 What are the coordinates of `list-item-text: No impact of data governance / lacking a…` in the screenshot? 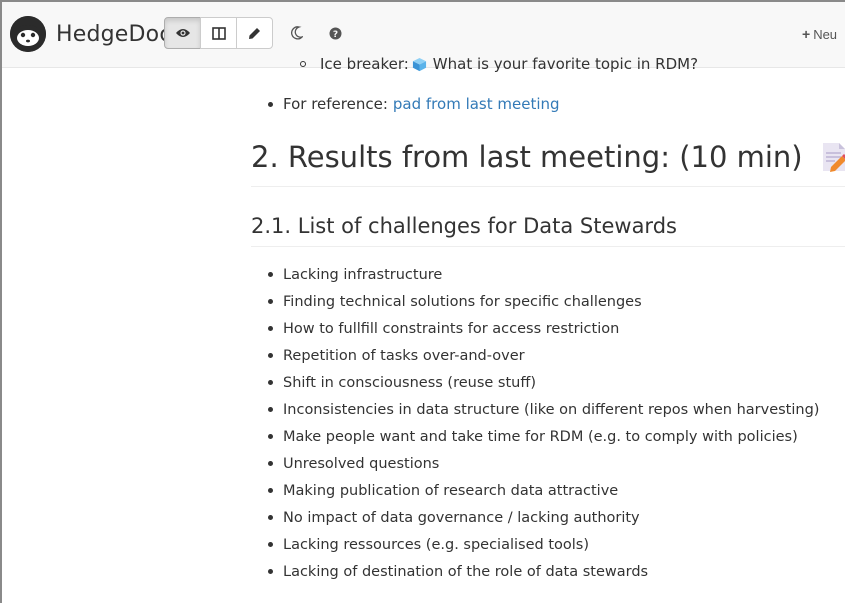 It's located at (461, 517).